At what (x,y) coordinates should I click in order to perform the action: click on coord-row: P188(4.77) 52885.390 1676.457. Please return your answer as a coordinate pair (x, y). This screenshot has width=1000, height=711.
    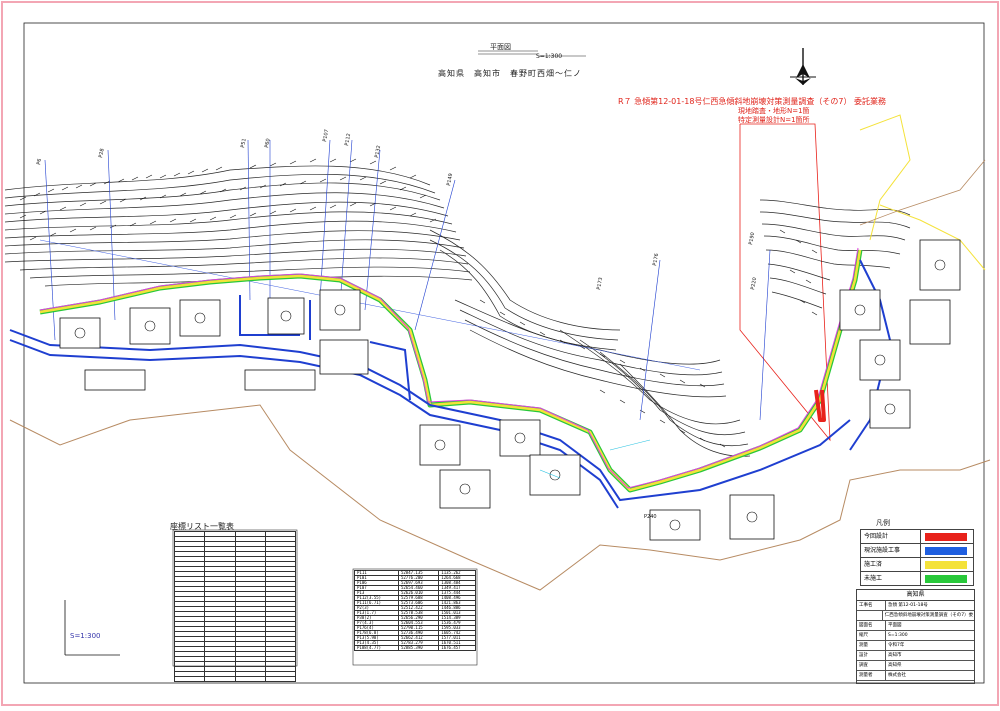
    Looking at the image, I should click on (415, 648).